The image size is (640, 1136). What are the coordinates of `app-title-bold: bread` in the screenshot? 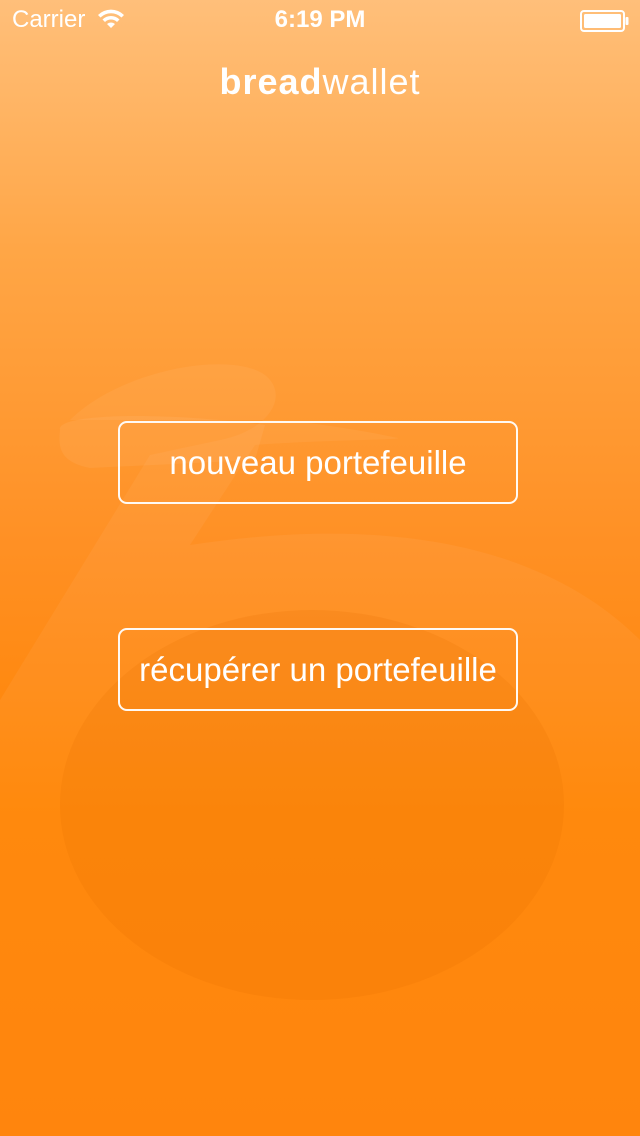 It's located at (271, 81).